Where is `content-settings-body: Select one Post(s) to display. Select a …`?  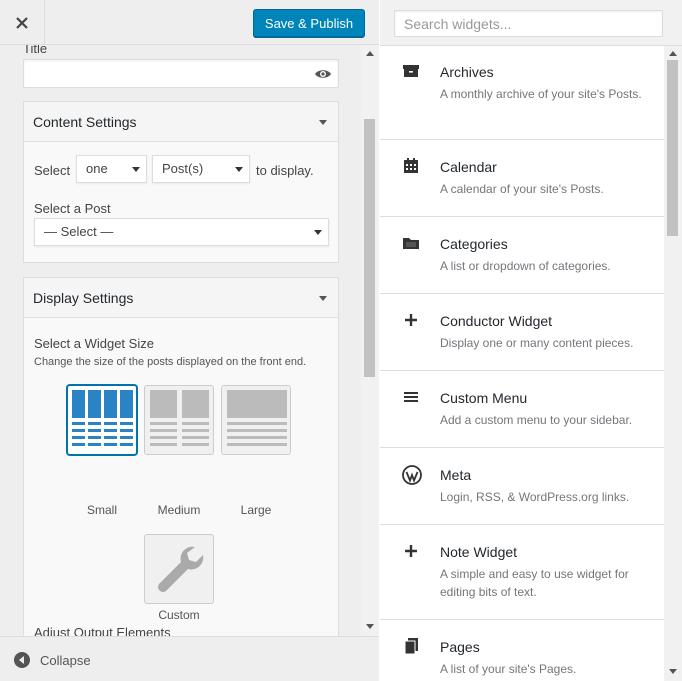
content-settings-body: Select one Post(s) to display. Select a … is located at coordinates (181, 202).